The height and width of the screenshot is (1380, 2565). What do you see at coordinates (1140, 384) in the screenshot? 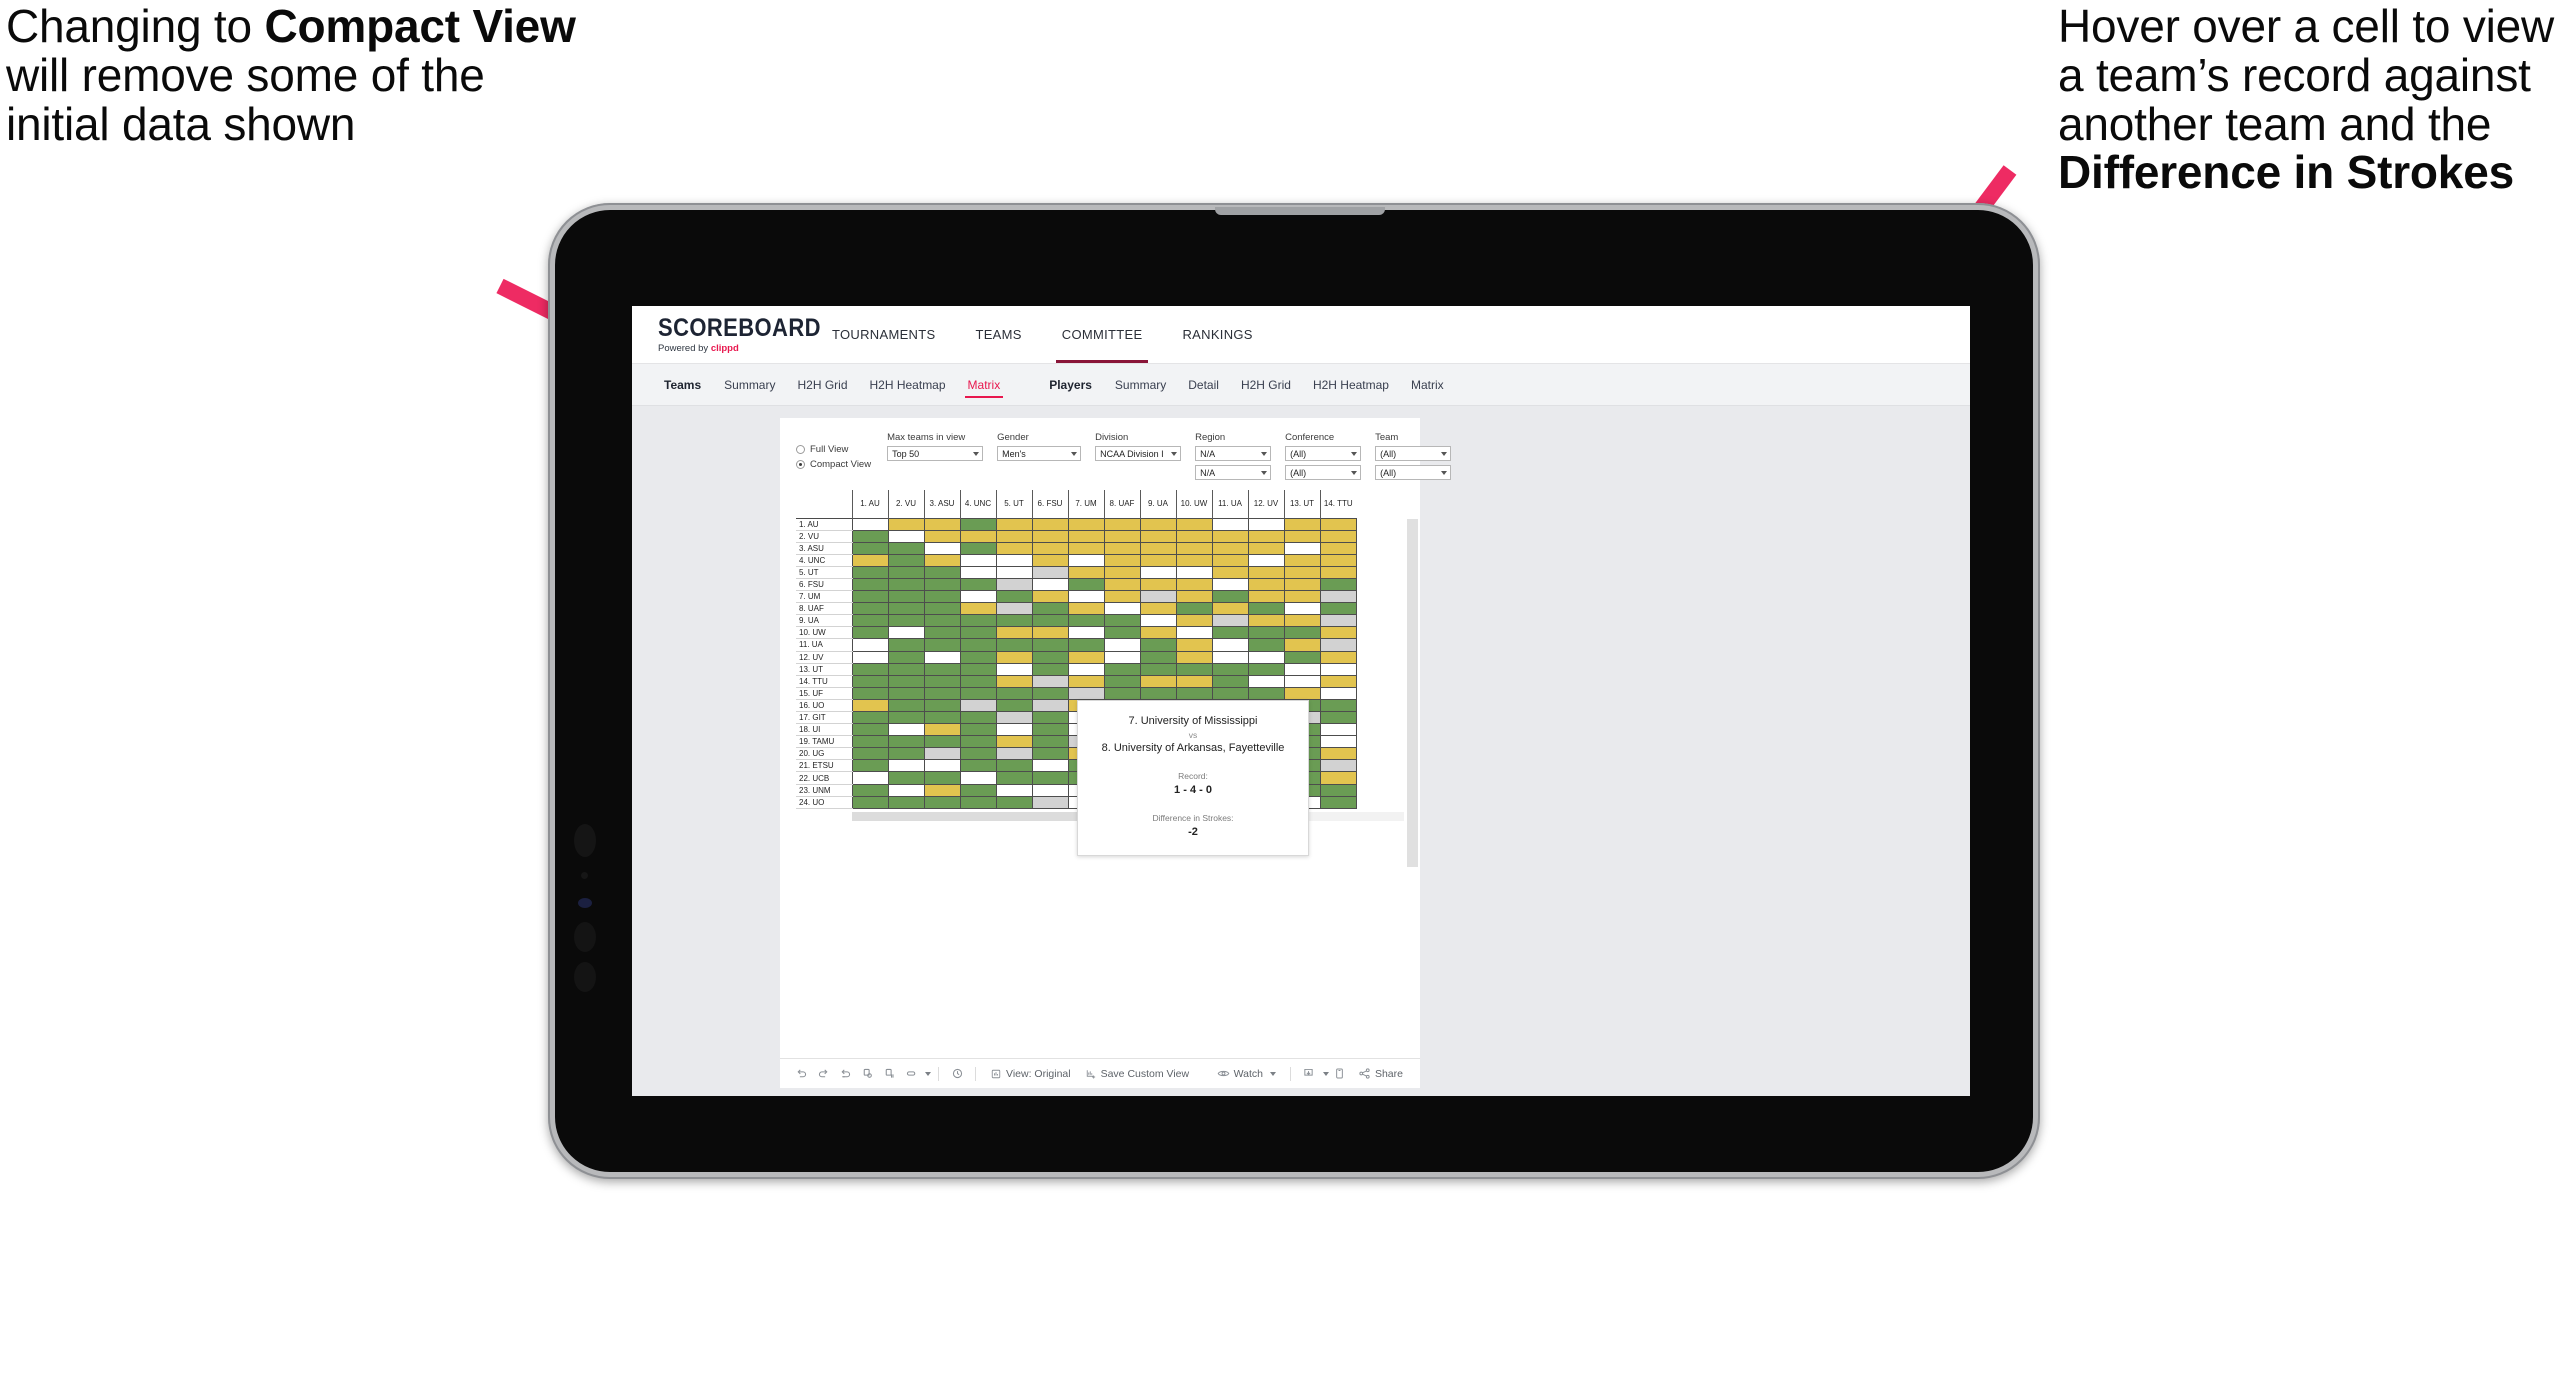
I see `subnav-players-summary: Summary` at bounding box center [1140, 384].